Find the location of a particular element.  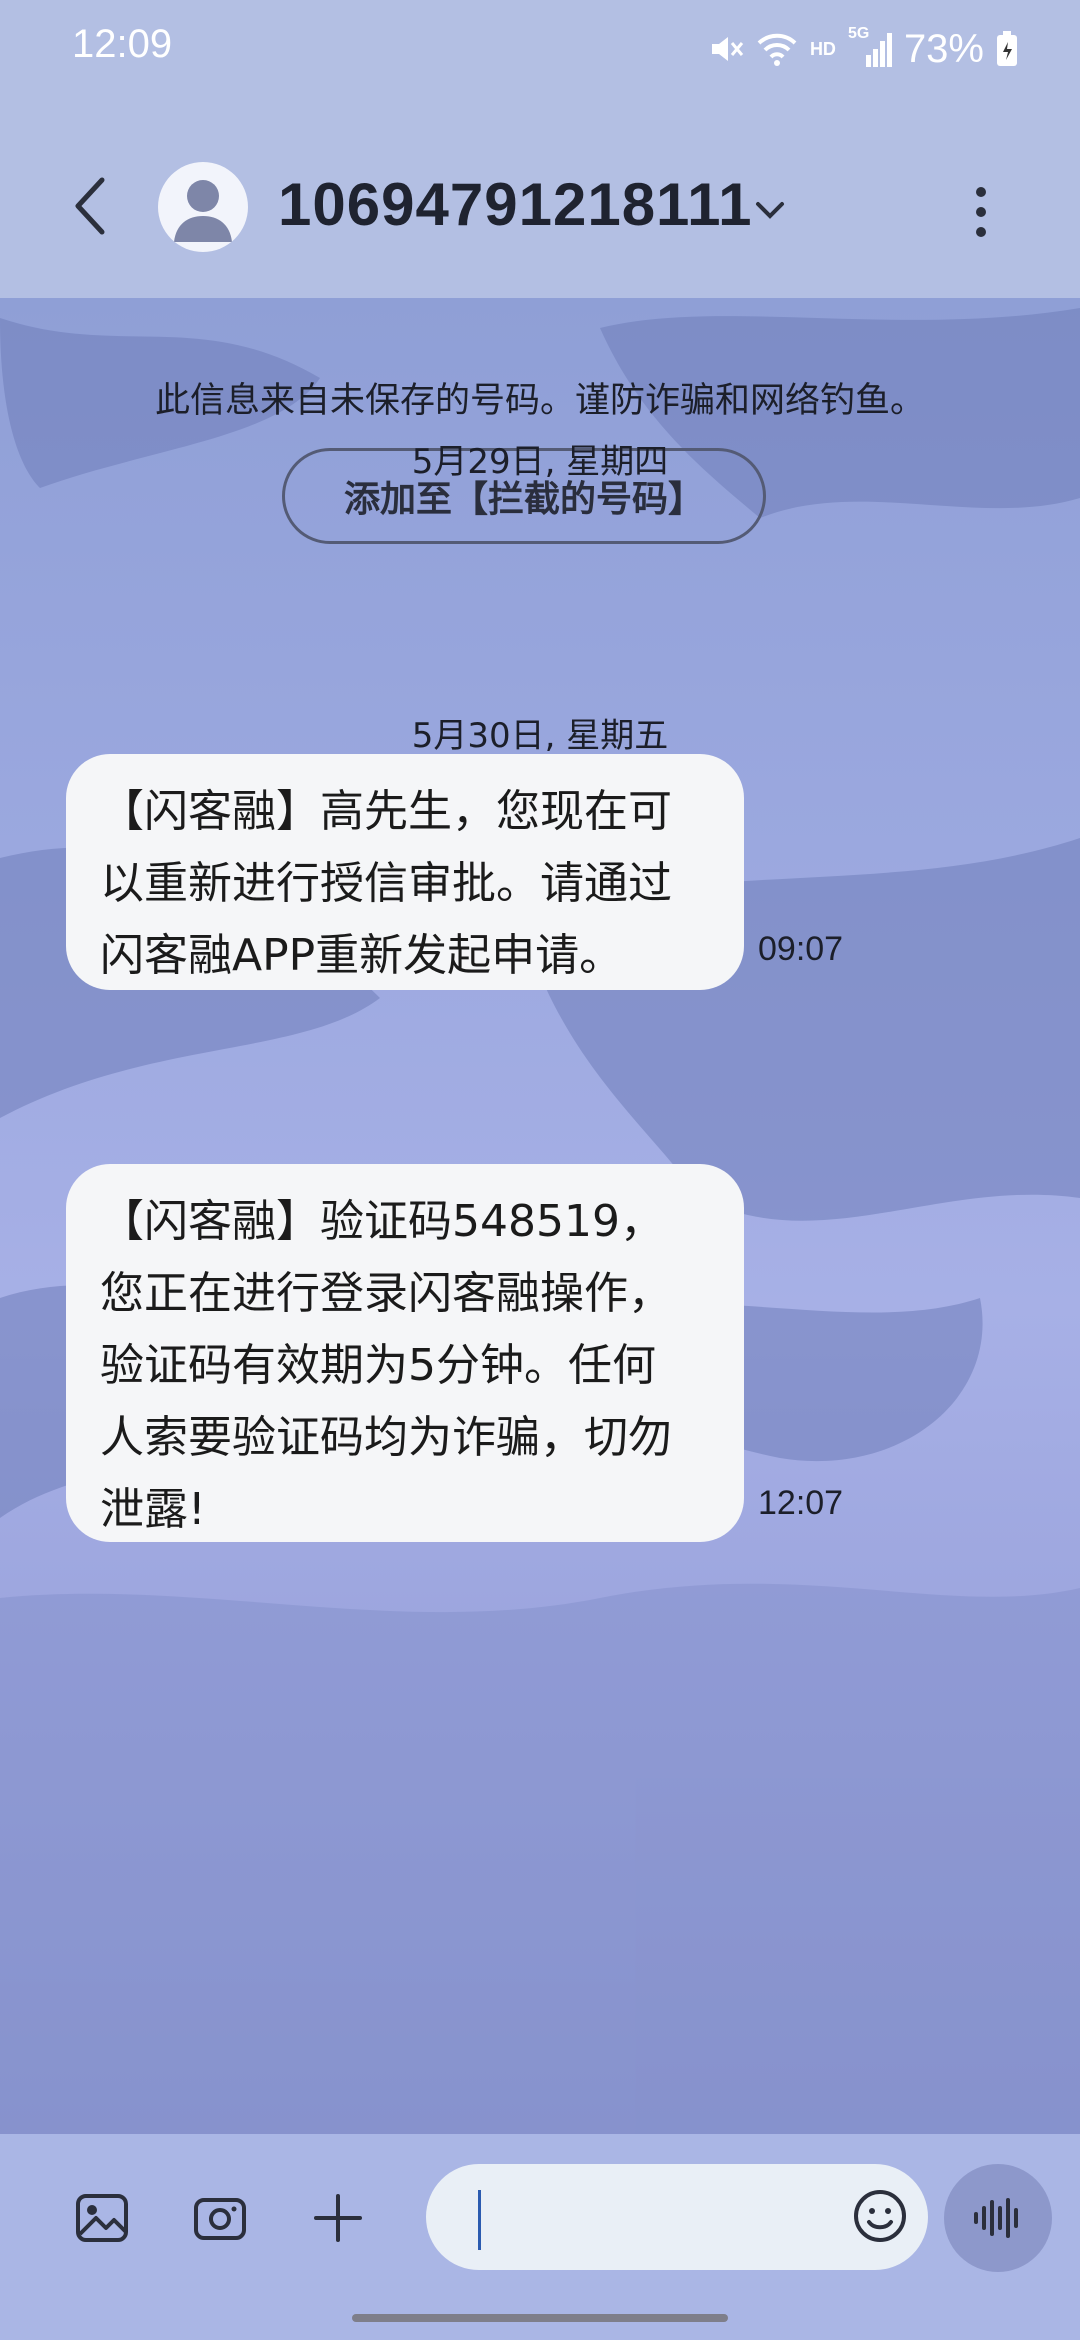

message-composer is located at coordinates (540, 2217).